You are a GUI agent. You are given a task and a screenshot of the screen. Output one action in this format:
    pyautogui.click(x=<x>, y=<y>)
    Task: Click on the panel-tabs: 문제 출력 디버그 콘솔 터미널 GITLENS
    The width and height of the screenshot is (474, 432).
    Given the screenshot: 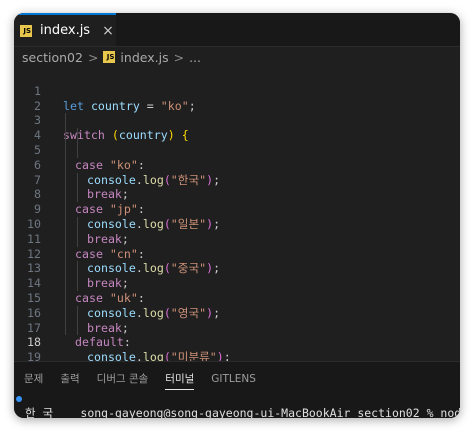 What is the action you would take?
    pyautogui.click(x=148, y=379)
    